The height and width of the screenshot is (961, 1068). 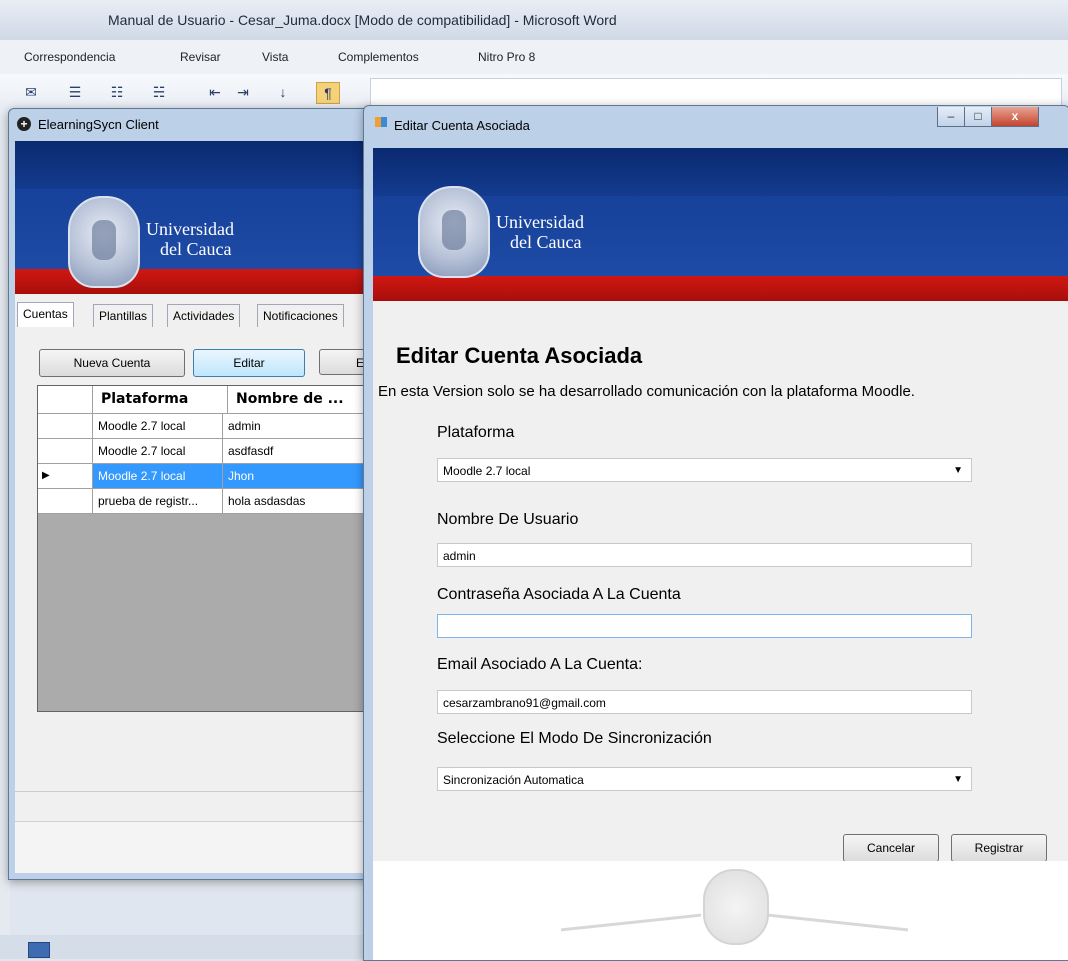 What do you see at coordinates (275, 57) in the screenshot?
I see `word-tab-vista: Vista` at bounding box center [275, 57].